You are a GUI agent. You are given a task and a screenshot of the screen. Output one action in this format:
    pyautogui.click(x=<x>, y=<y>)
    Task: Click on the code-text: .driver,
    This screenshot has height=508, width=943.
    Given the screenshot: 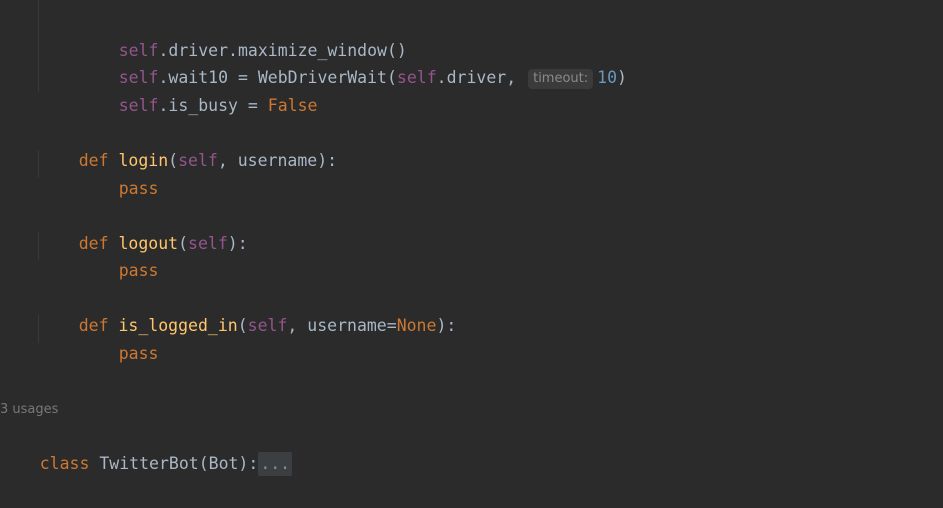 What is the action you would take?
    pyautogui.click(x=476, y=77)
    